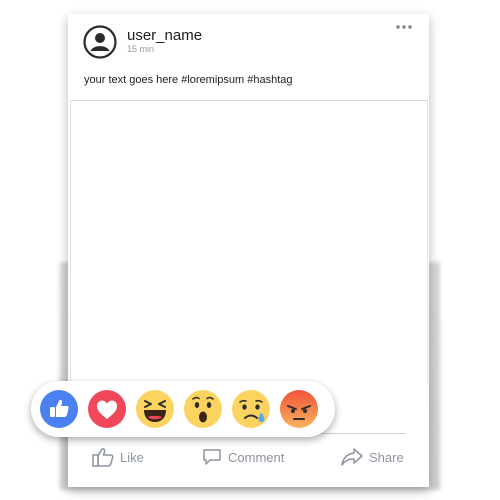 The height and width of the screenshot is (500, 500). What do you see at coordinates (155, 409) in the screenshot?
I see `haha-icon` at bounding box center [155, 409].